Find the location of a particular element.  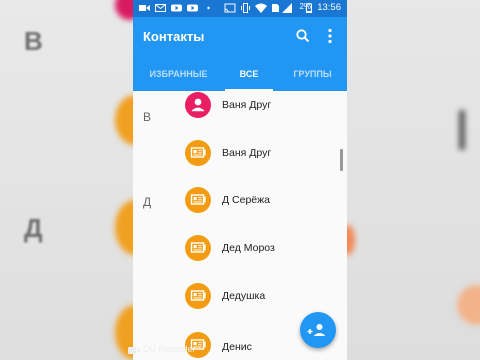

contact-name: Денис is located at coordinates (237, 347).